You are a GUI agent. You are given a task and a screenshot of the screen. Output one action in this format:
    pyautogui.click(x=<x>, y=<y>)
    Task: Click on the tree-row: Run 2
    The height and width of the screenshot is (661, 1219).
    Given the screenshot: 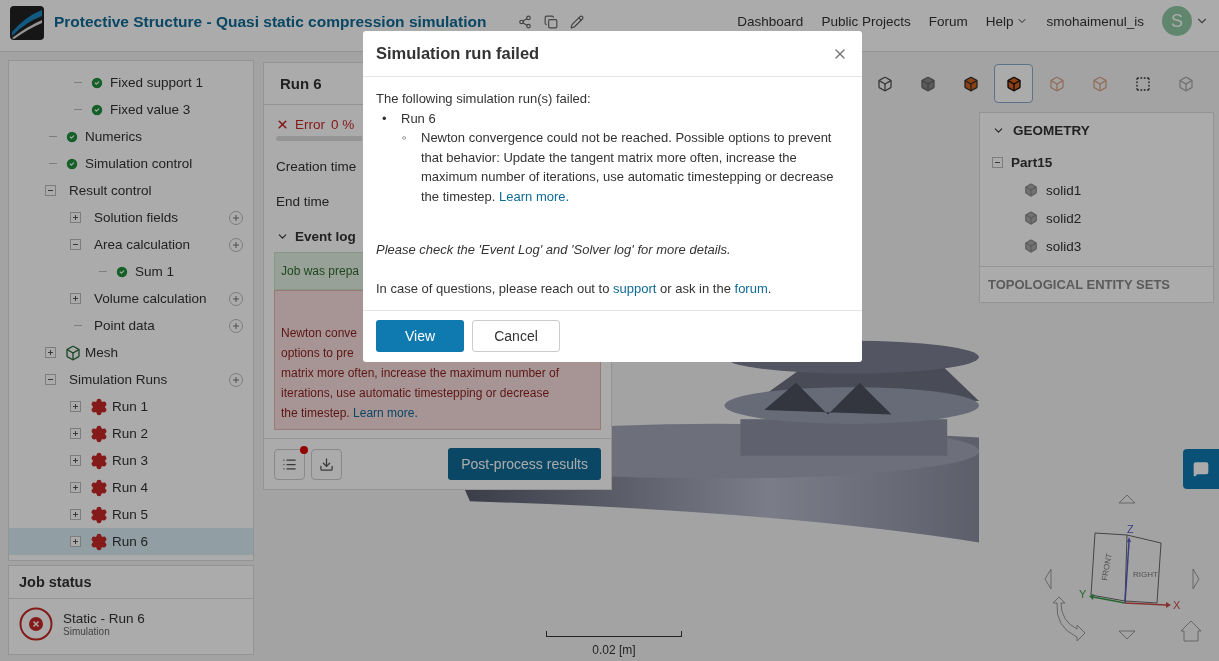 What is the action you would take?
    pyautogui.click(x=131, y=433)
    